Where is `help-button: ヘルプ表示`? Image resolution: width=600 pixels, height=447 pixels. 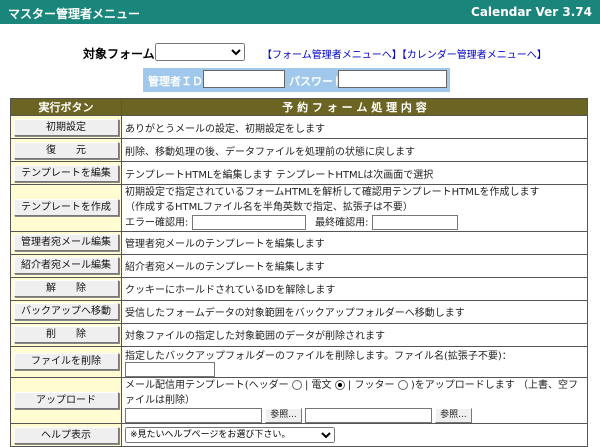 help-button: ヘルプ表示 is located at coordinates (66, 435).